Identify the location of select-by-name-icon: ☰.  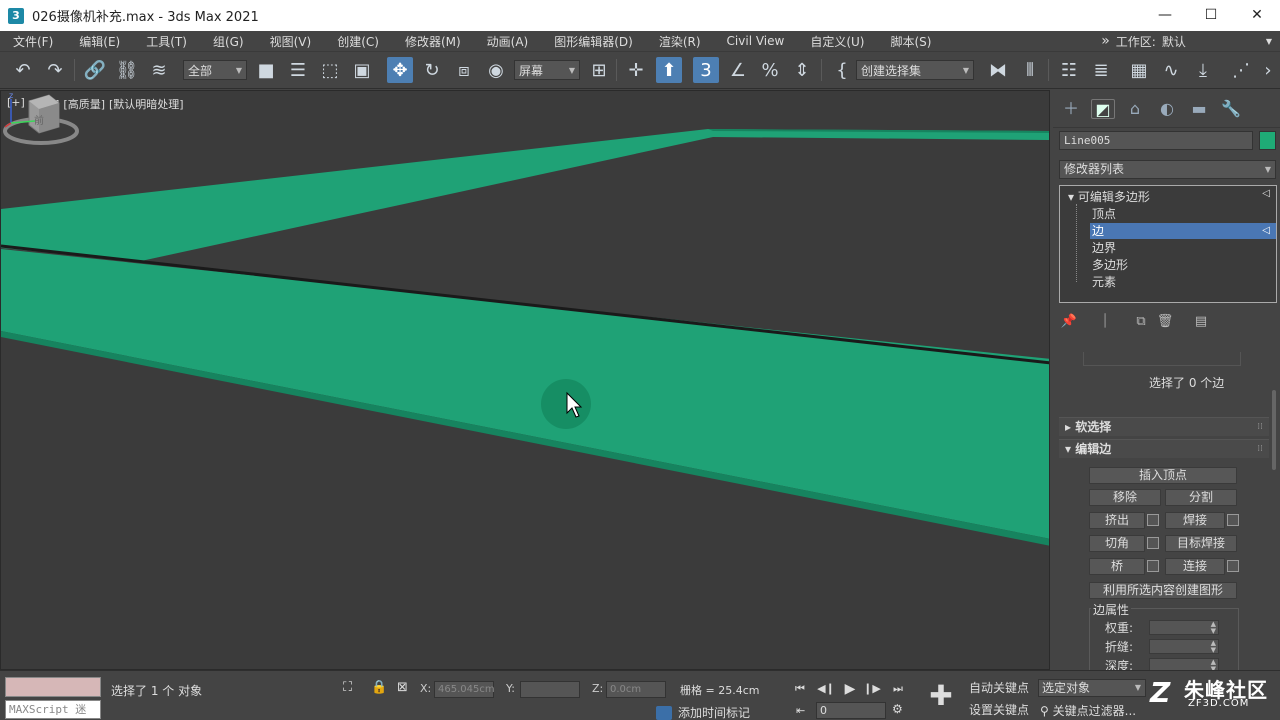
(298, 70).